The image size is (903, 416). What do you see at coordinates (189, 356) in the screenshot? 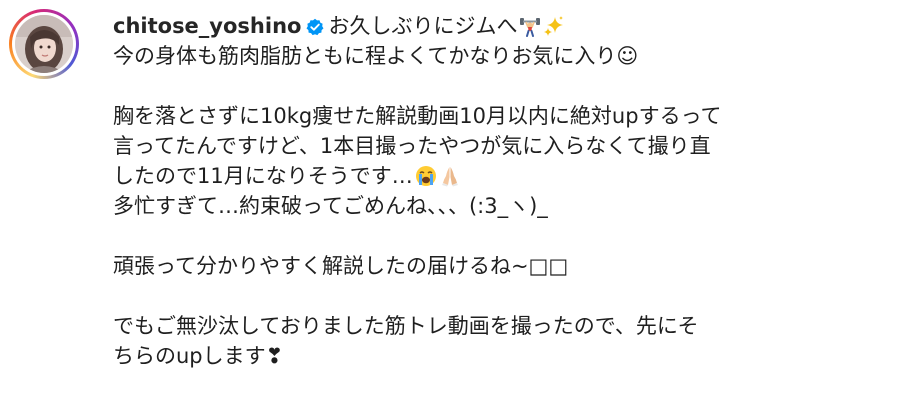
I see `caption-line-9-text: ちらのupします` at bounding box center [189, 356].